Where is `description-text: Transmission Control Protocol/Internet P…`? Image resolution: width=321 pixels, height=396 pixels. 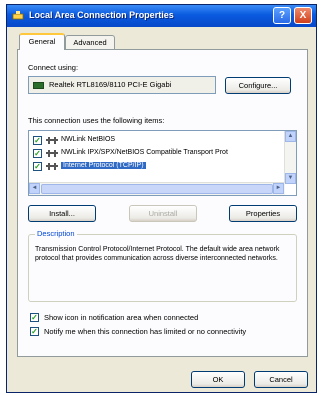
description-text: Transmission Control Protocol/Internet P… is located at coordinates (157, 254).